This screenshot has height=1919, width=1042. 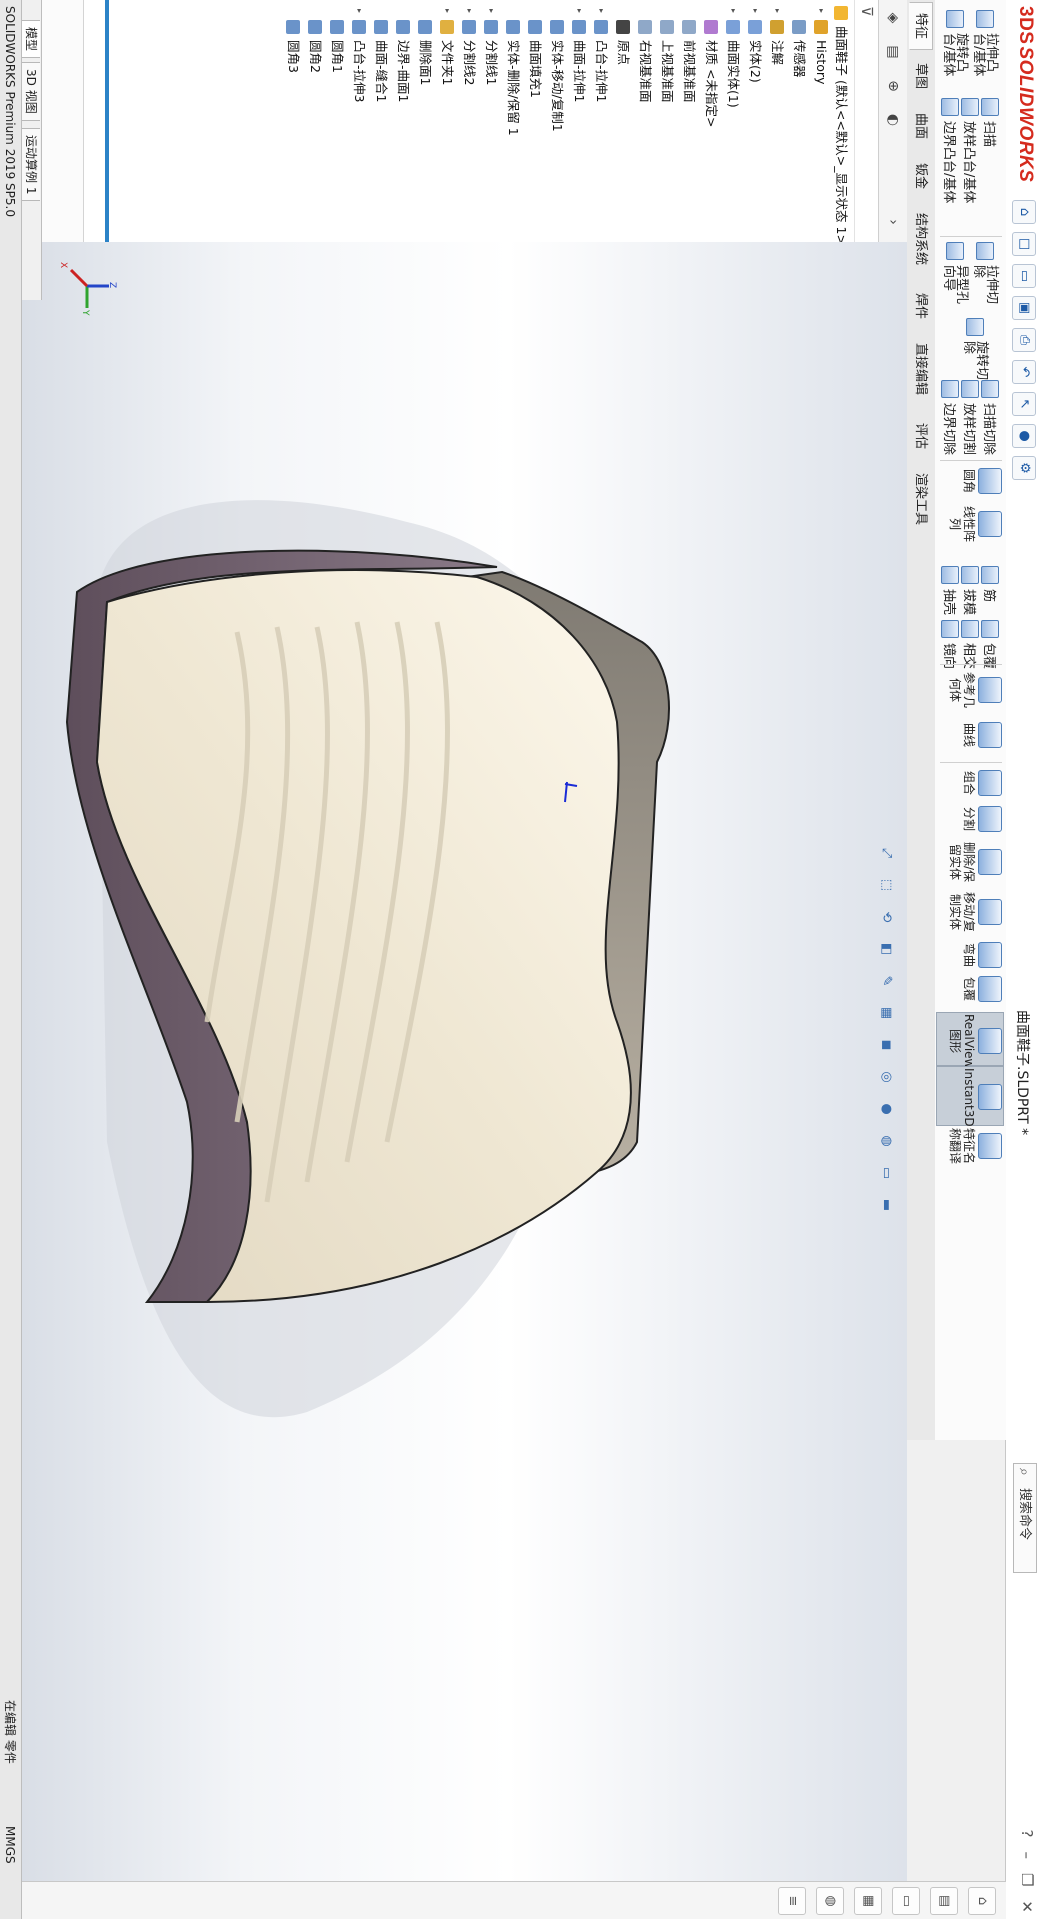 I want to click on tab-weldments: 焊件, so click(x=921, y=306).